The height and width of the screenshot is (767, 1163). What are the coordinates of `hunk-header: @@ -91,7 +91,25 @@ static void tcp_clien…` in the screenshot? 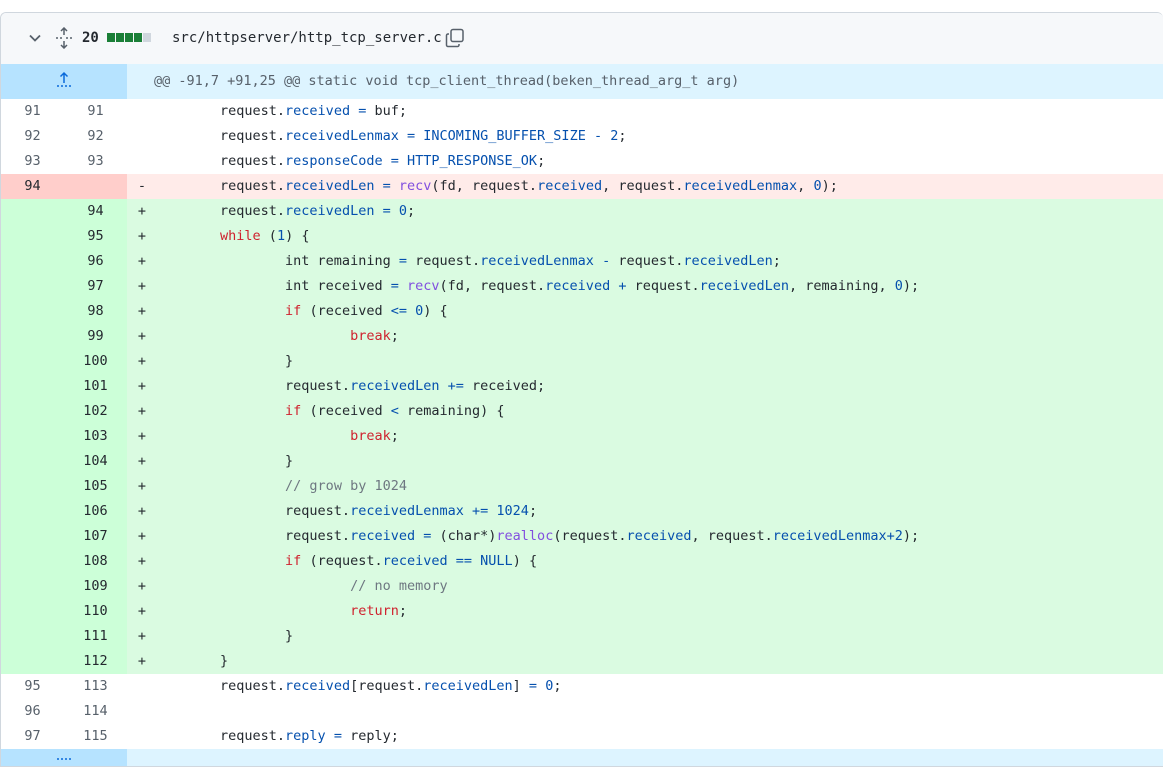 It's located at (582, 81).